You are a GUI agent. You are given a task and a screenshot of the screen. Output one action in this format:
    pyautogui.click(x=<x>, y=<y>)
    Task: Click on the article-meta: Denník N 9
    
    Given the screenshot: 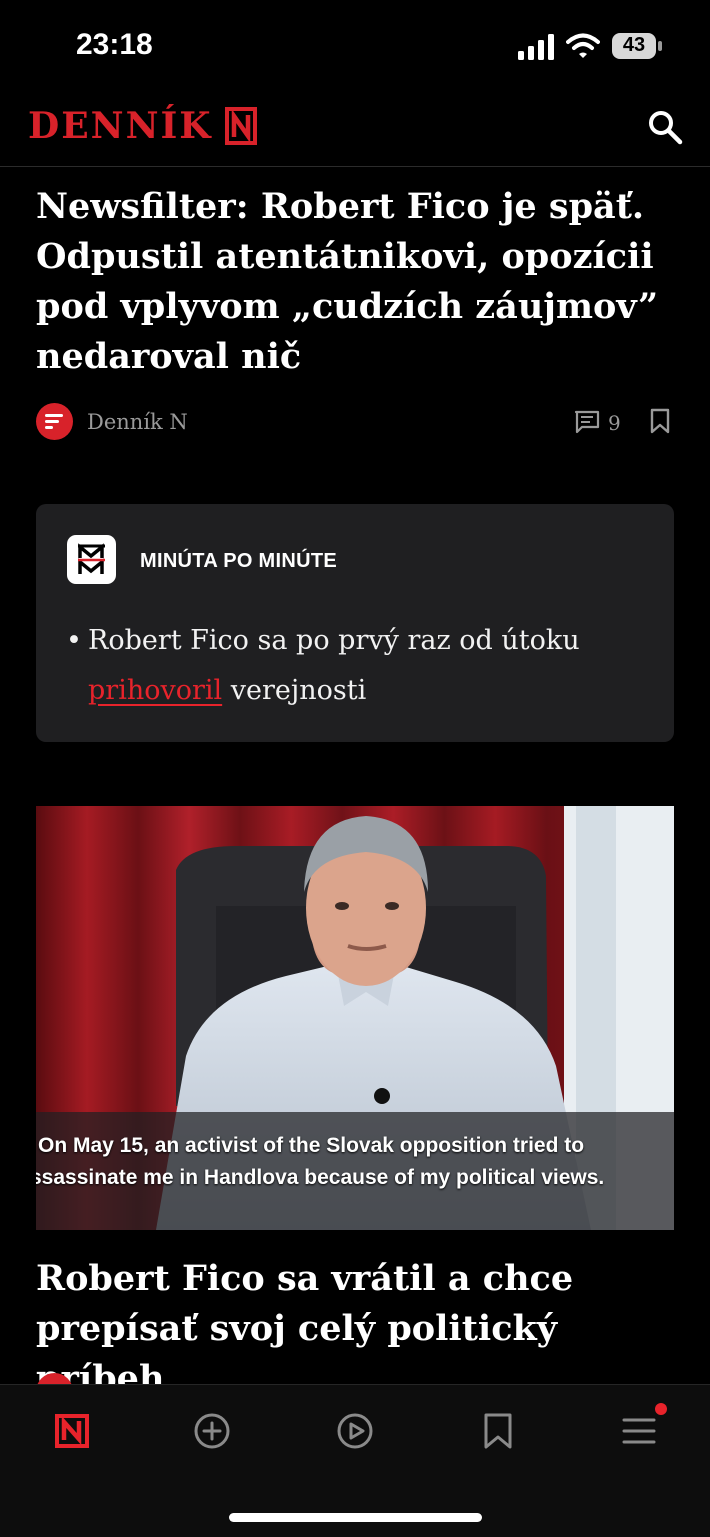 What is the action you would take?
    pyautogui.click(x=355, y=422)
    